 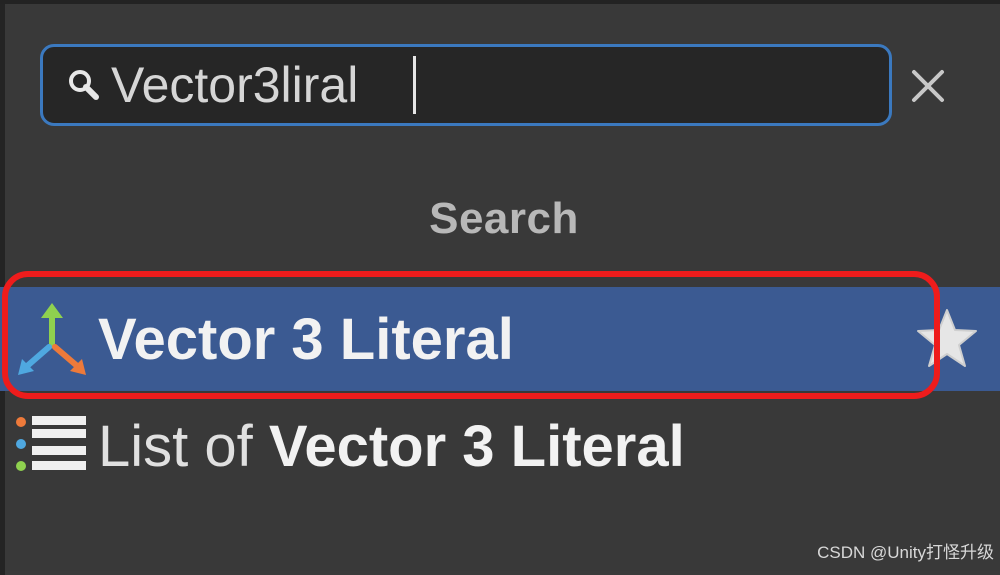 What do you see at coordinates (414, 85) in the screenshot?
I see `text-caret` at bounding box center [414, 85].